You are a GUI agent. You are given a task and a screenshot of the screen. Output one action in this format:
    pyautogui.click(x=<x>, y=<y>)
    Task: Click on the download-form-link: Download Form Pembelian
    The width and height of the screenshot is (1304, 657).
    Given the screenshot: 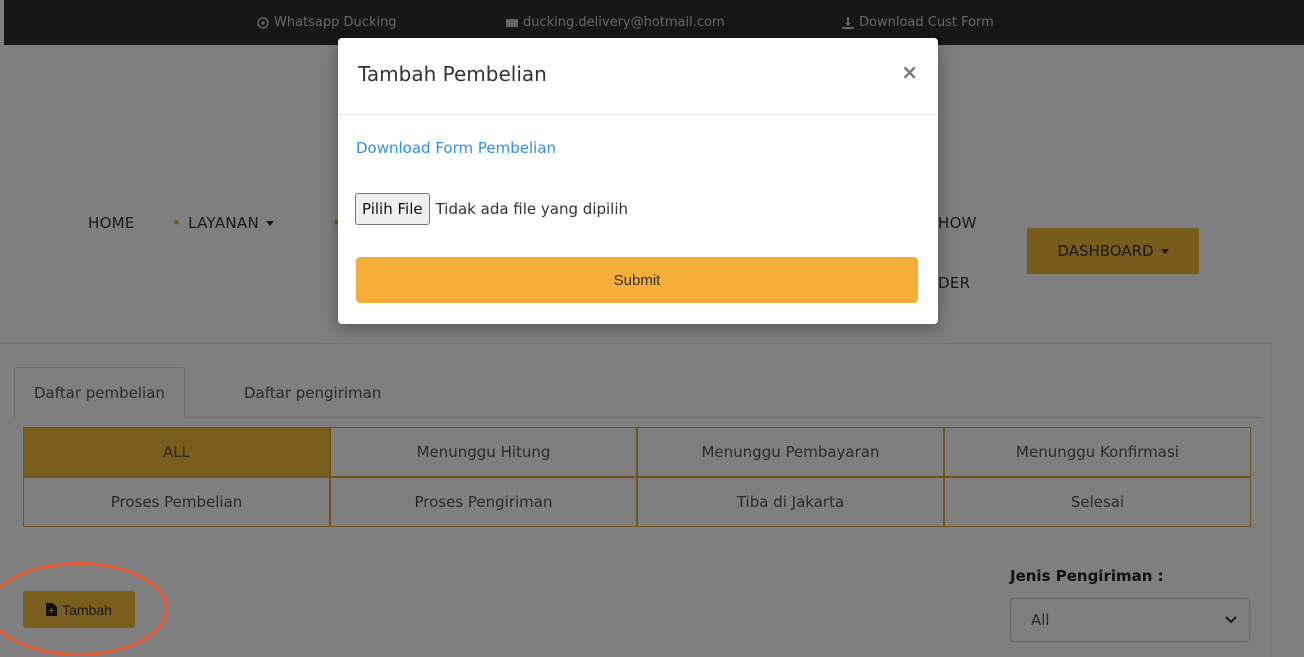 What is the action you would take?
    pyautogui.click(x=456, y=148)
    